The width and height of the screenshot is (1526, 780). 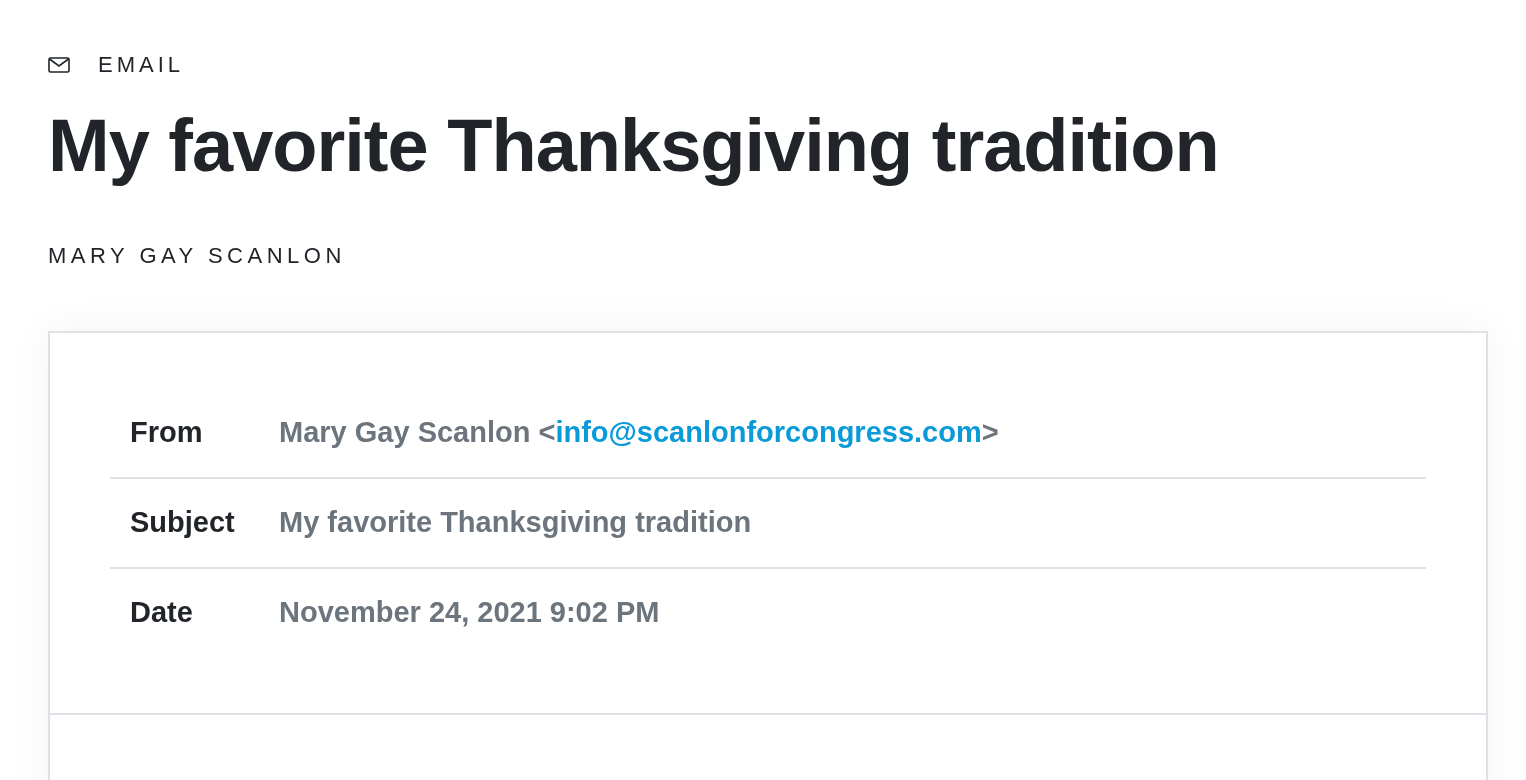 What do you see at coordinates (768, 432) in the screenshot?
I see `email-link: info@scanlonforcongress.com` at bounding box center [768, 432].